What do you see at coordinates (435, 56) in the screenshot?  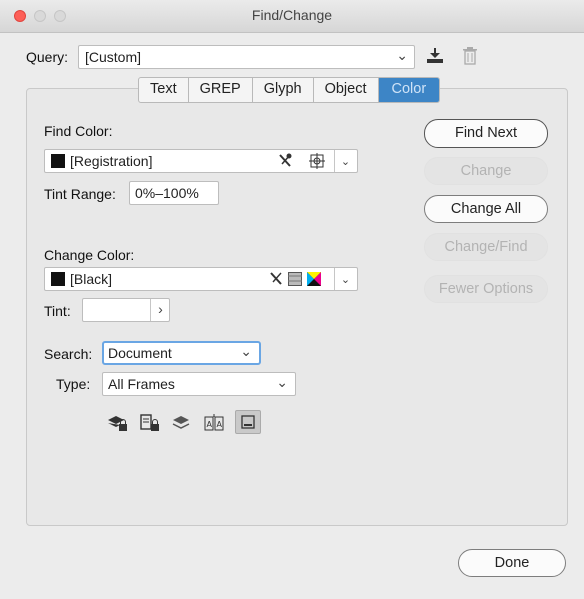 I see `save-query-icon` at bounding box center [435, 56].